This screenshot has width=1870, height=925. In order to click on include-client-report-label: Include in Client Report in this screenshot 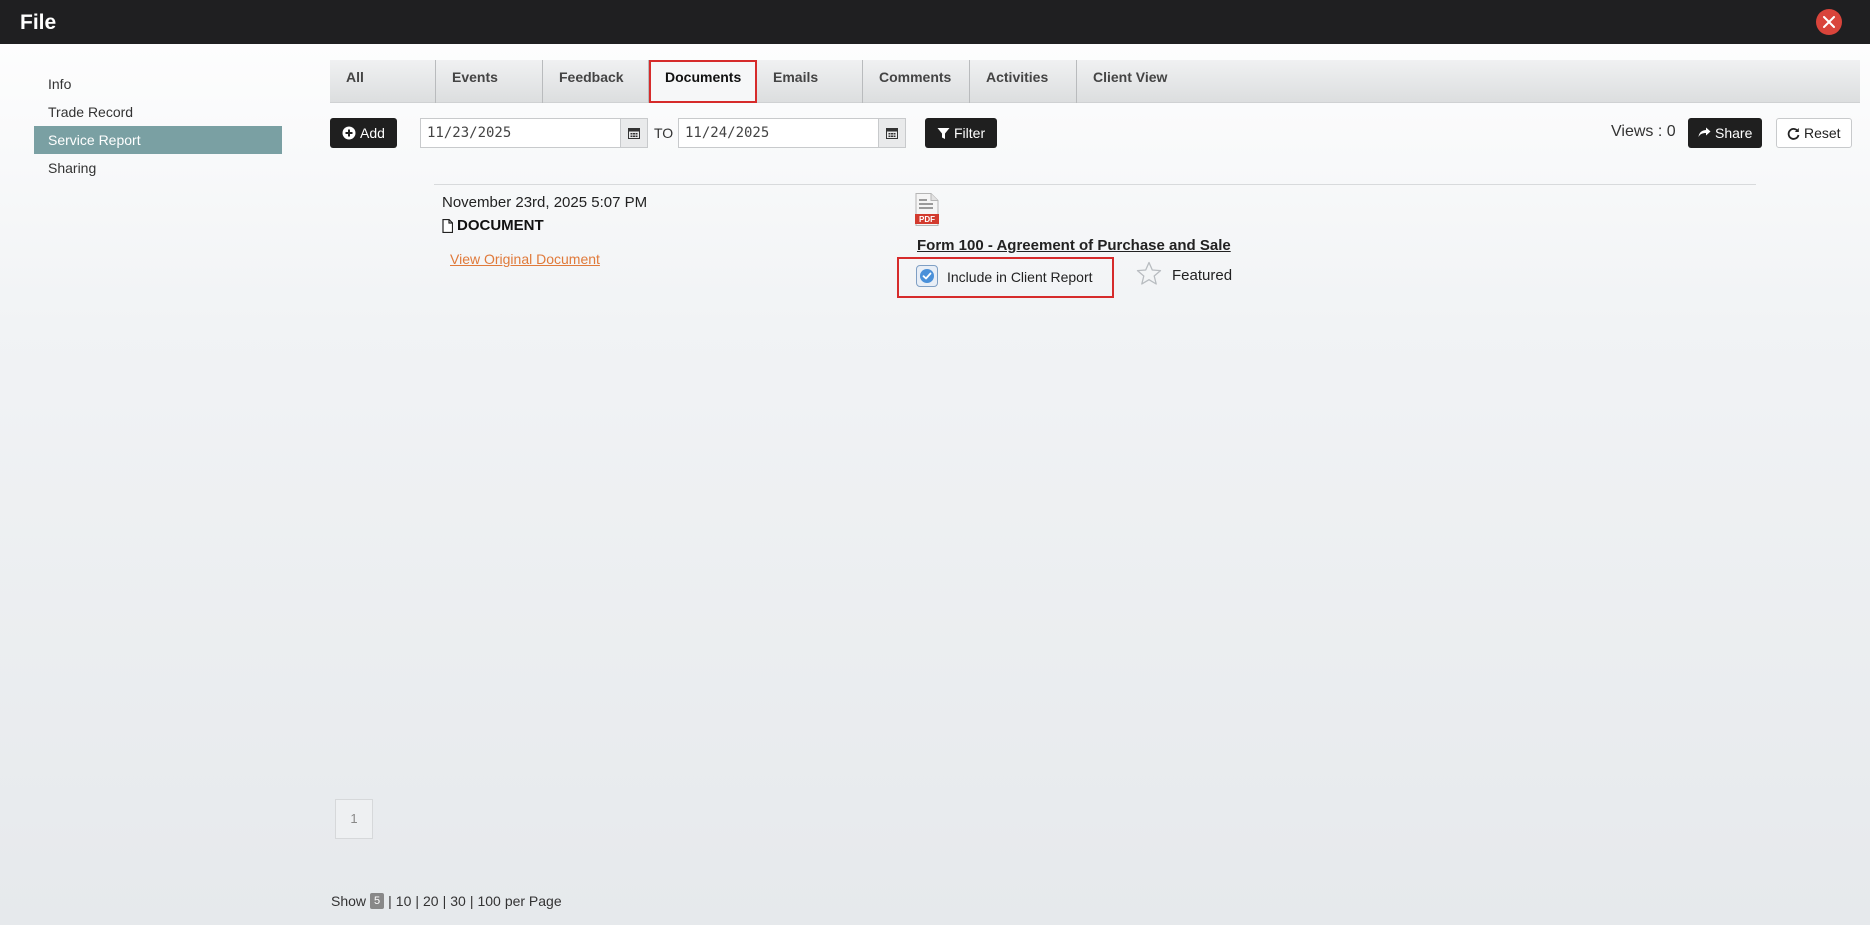, I will do `click(1020, 277)`.